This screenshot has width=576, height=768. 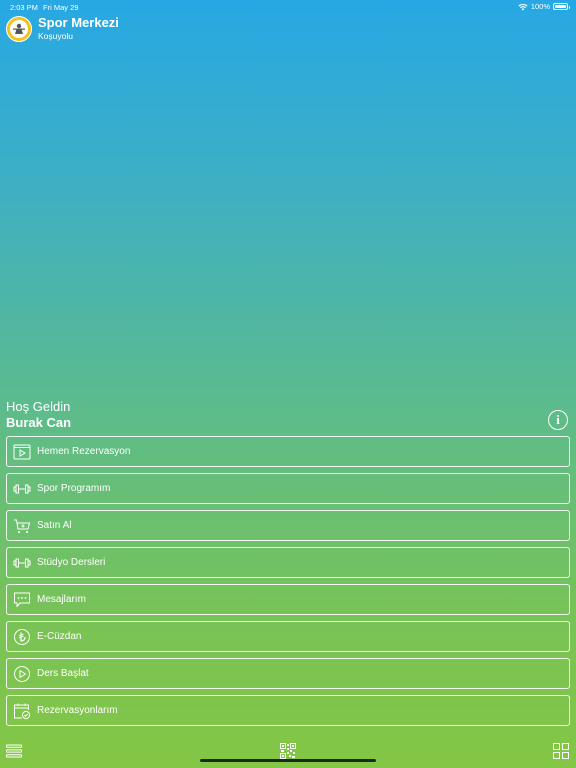 What do you see at coordinates (22, 711) in the screenshot?
I see `calendar-check-icon` at bounding box center [22, 711].